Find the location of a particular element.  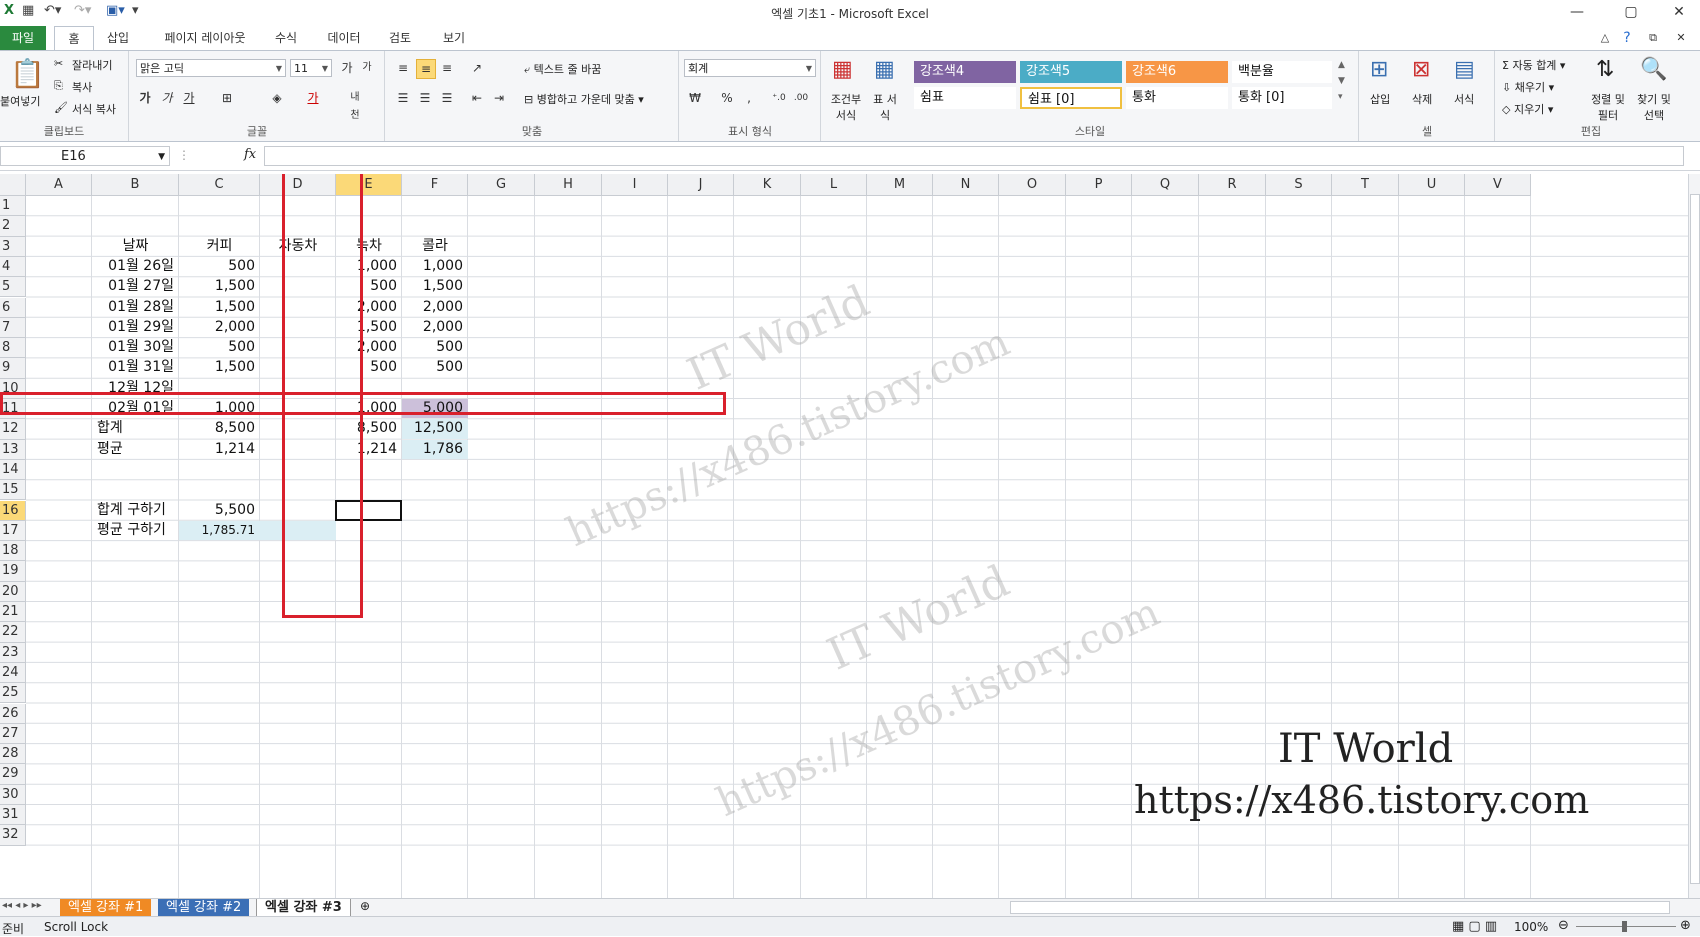

grow-font-icon: 가 is located at coordinates (347, 68).